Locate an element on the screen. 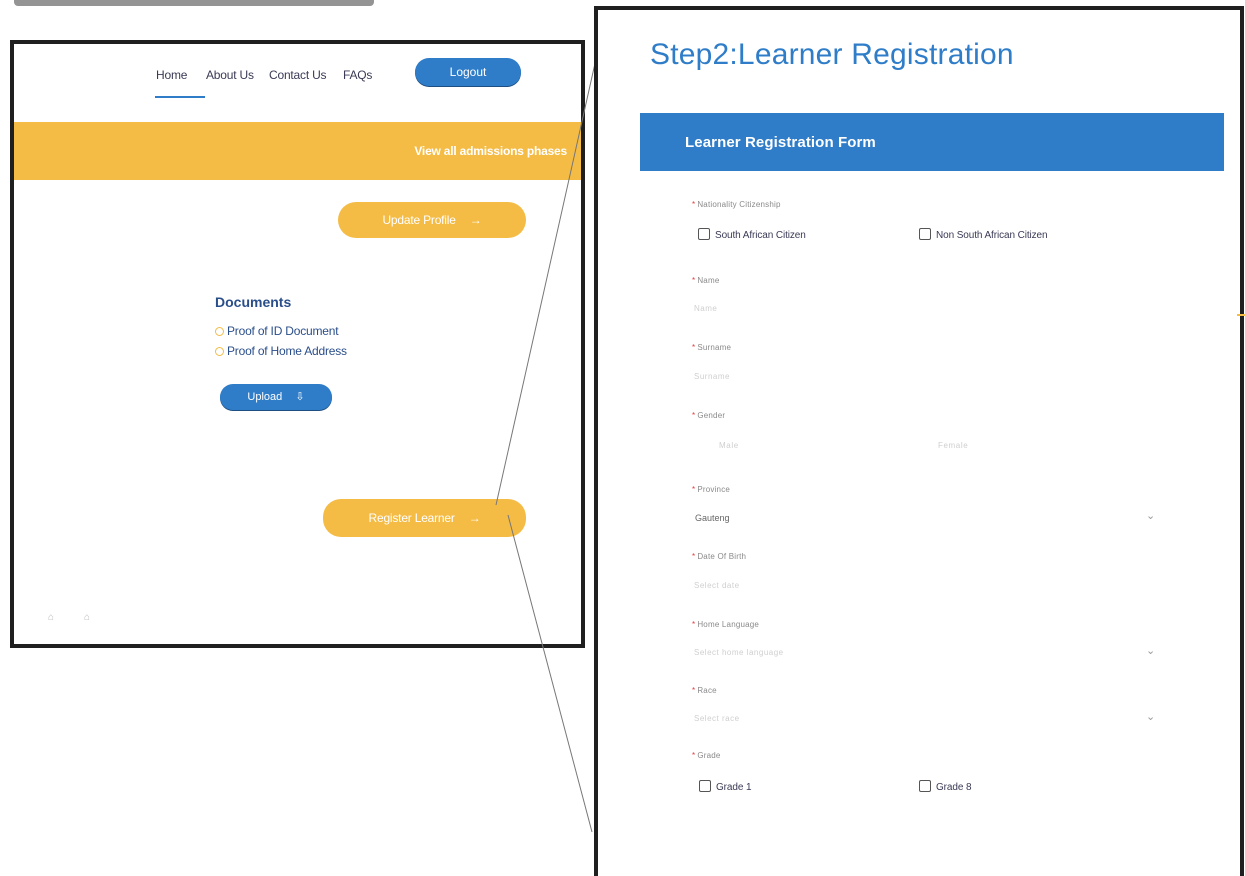 This screenshot has width=1245, height=876. dob-input: Select date is located at coordinates (717, 585).